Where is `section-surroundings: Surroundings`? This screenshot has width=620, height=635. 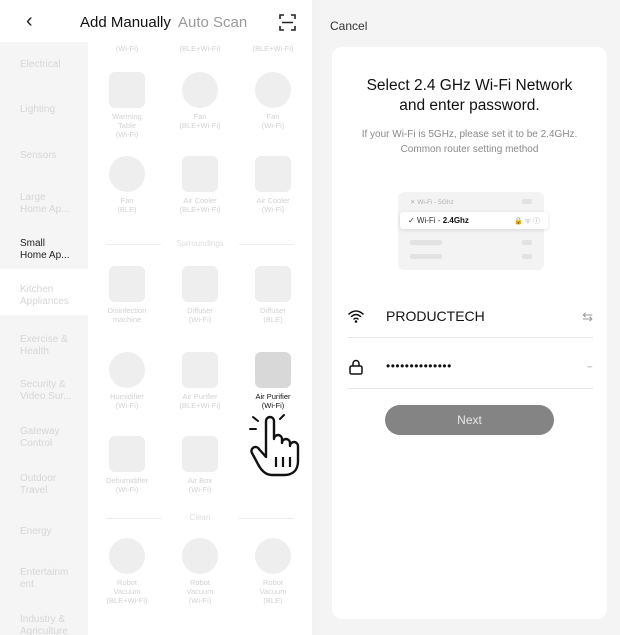
section-surroundings: Surroundings is located at coordinates (200, 243).